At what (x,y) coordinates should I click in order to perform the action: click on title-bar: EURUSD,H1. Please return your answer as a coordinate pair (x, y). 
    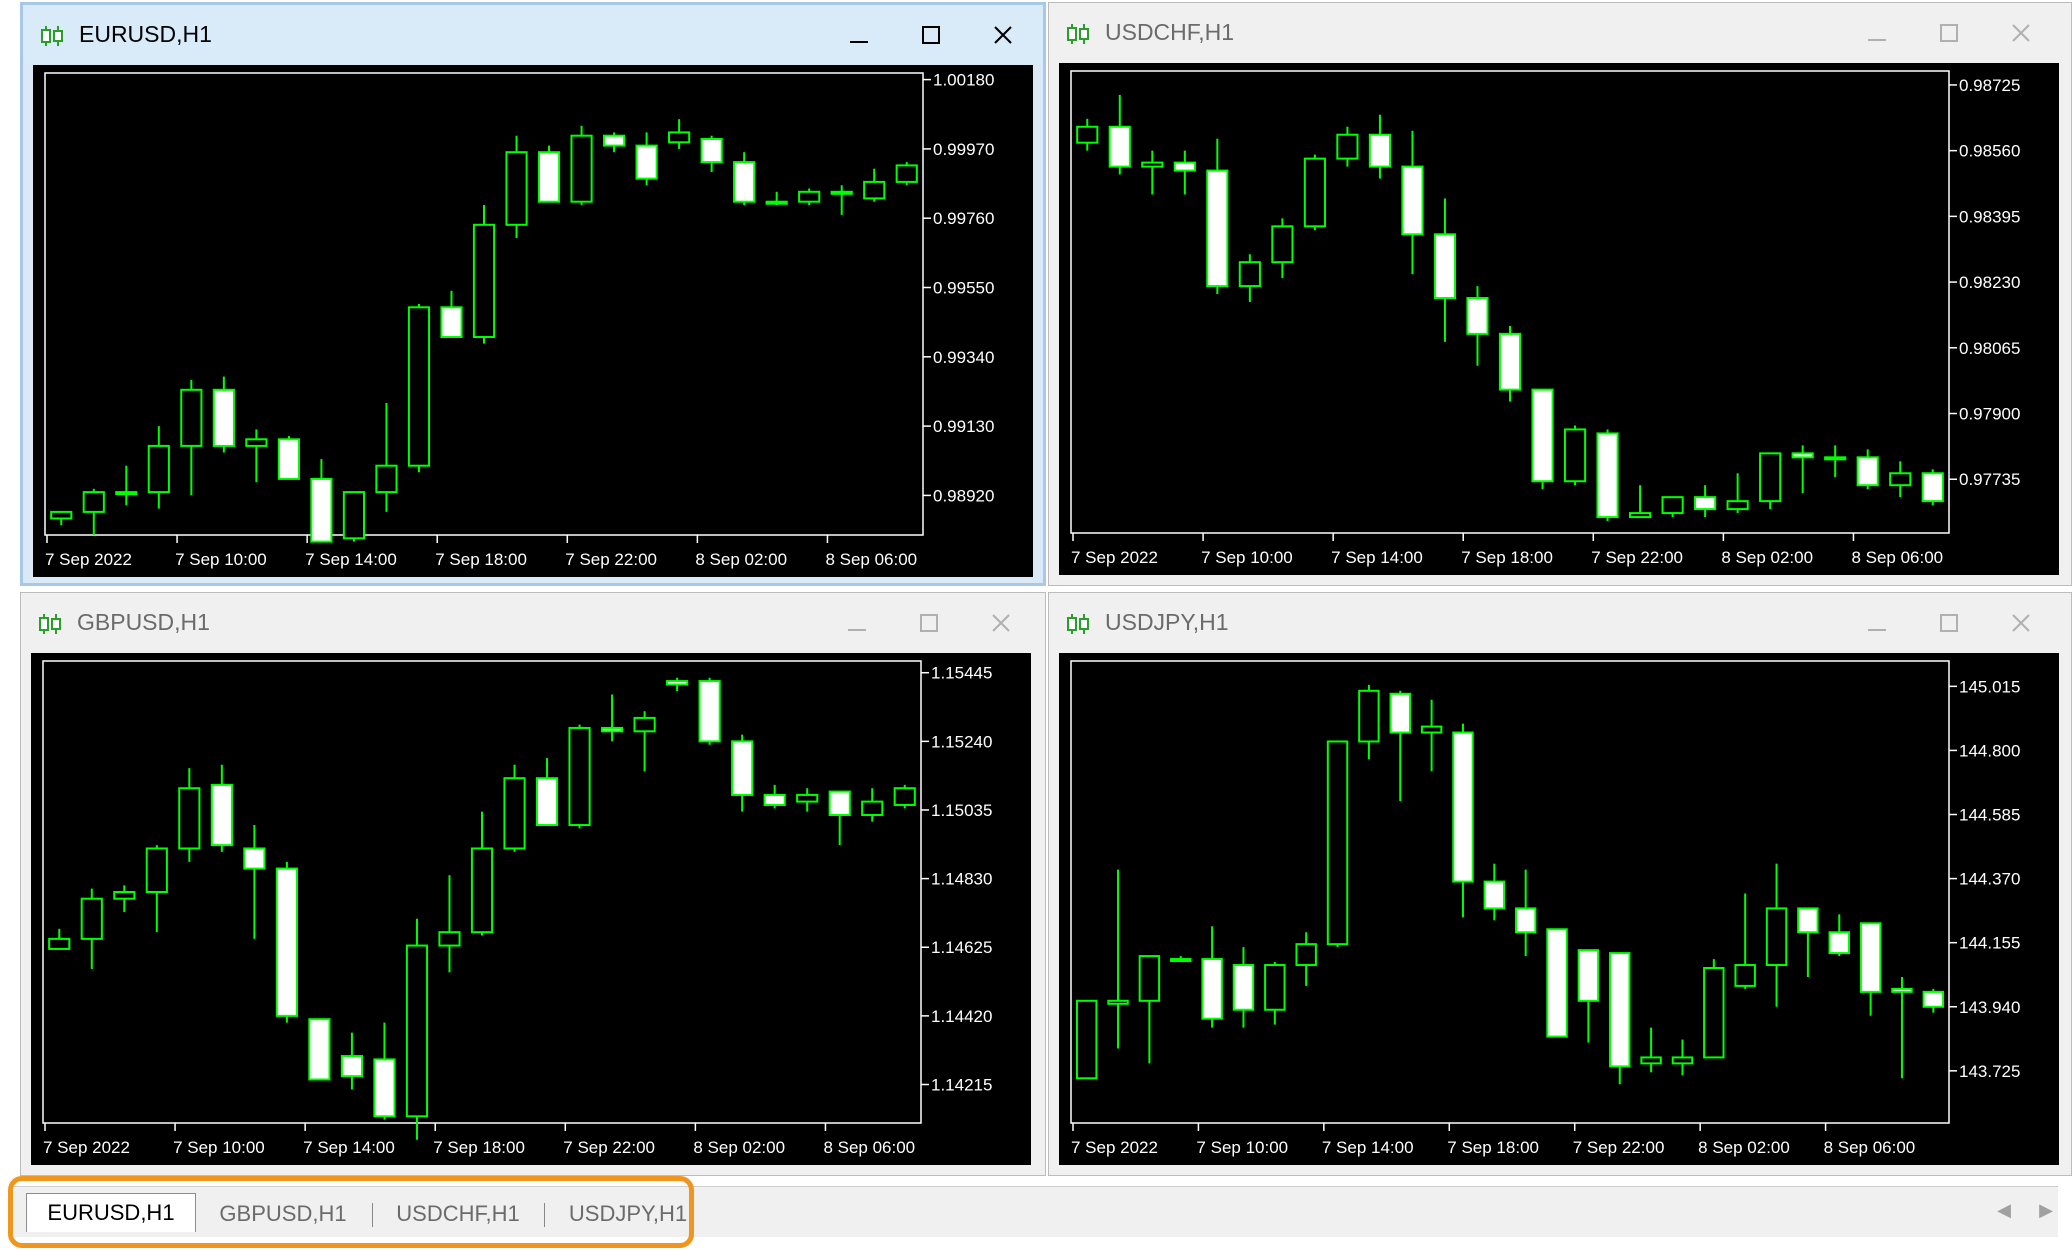
    Looking at the image, I should click on (533, 34).